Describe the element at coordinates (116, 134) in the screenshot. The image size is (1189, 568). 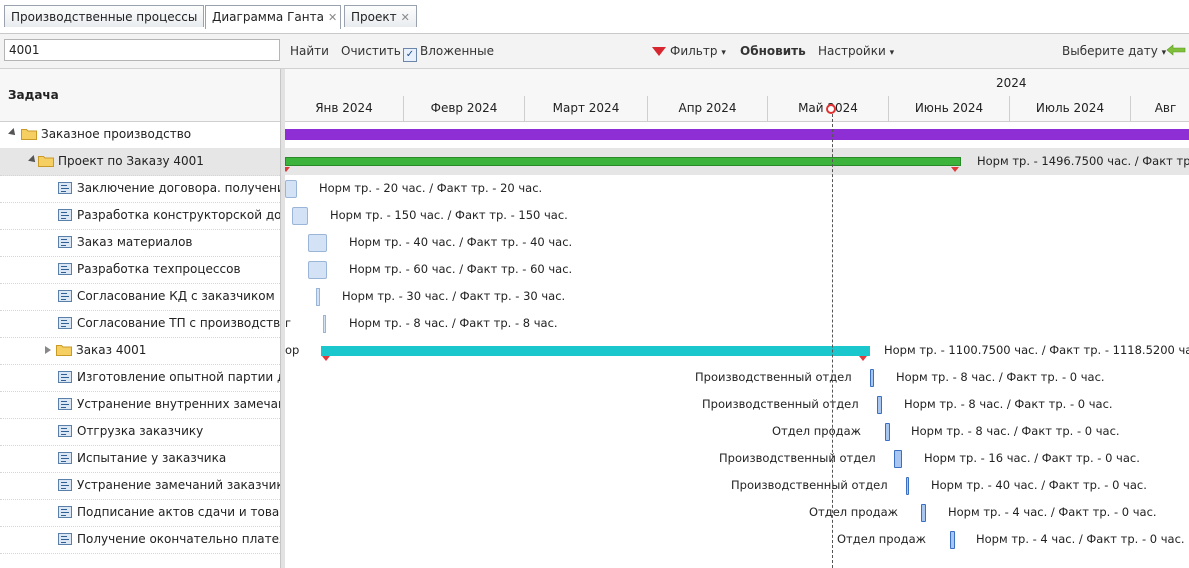
I see `task-label: Заказное производство` at that location.